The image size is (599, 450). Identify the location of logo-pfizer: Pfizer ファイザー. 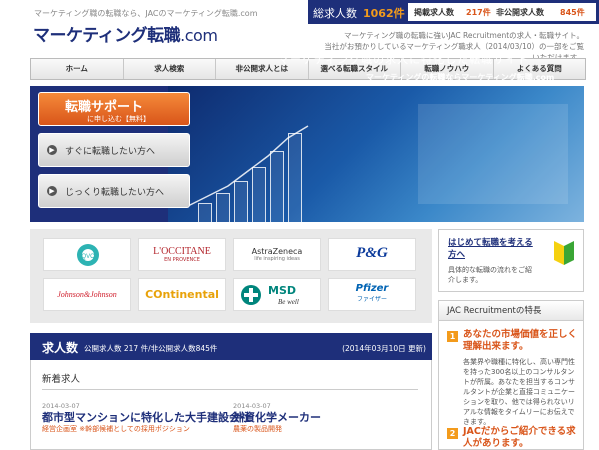
(372, 294).